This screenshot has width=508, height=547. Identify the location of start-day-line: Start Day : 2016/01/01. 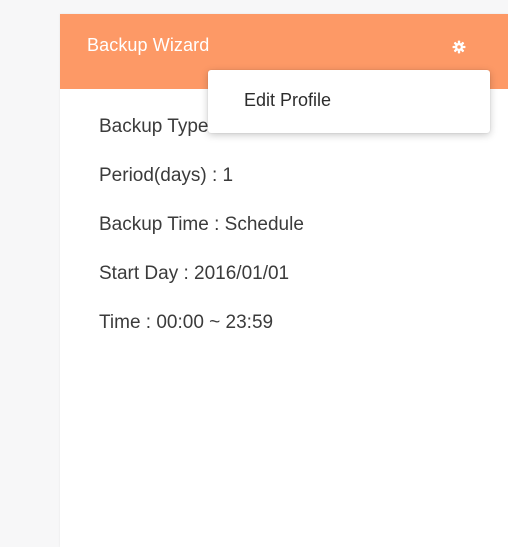
(194, 273).